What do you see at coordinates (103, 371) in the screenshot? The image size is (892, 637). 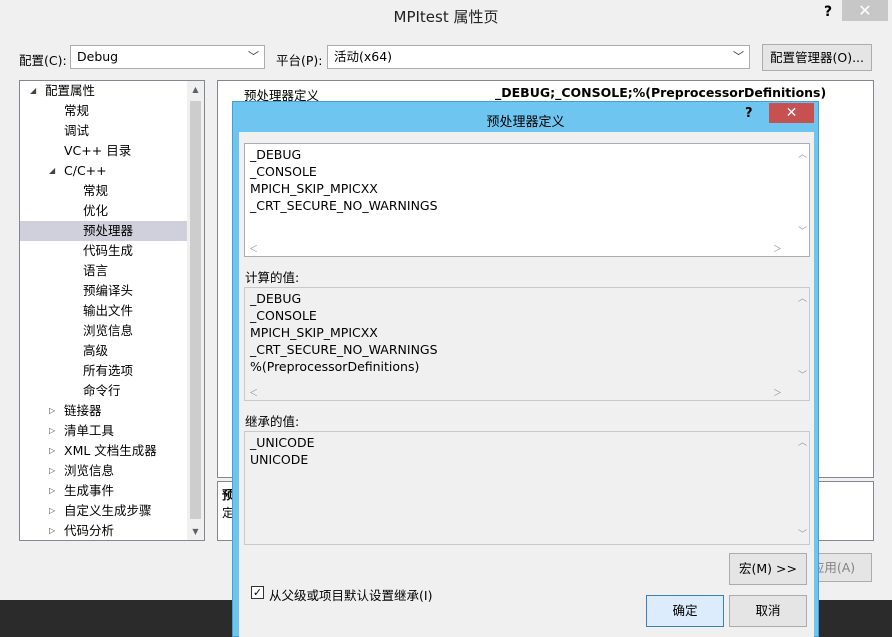 I see `tree-item: 所有选项` at bounding box center [103, 371].